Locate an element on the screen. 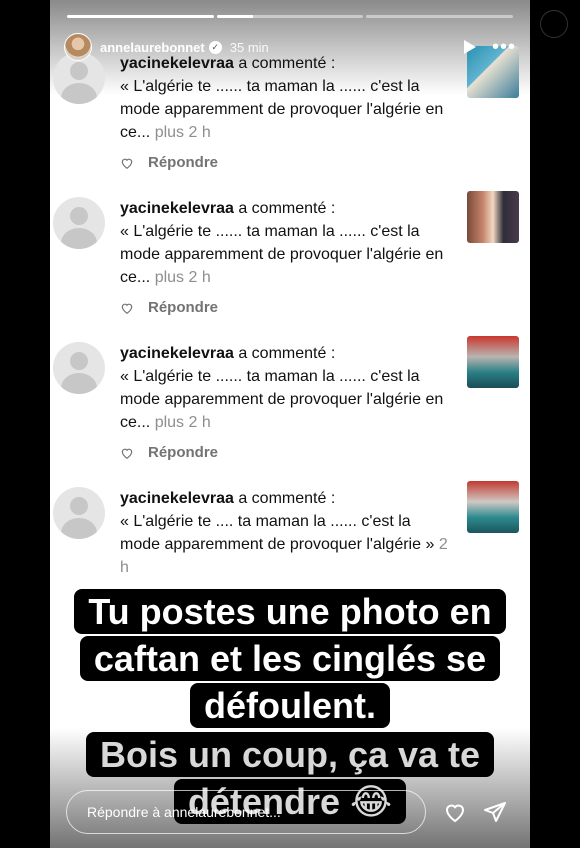  story-header: annelaurebonnet ✓ 35 min ••• is located at coordinates (290, 47).